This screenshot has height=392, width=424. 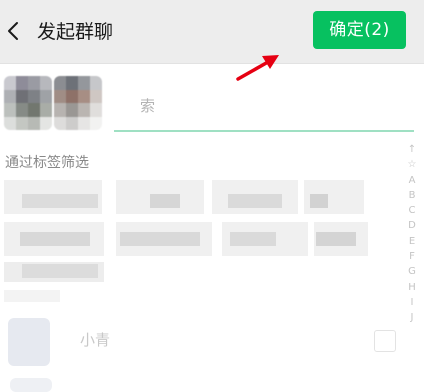 I want to click on index-letter: F, so click(x=412, y=256).